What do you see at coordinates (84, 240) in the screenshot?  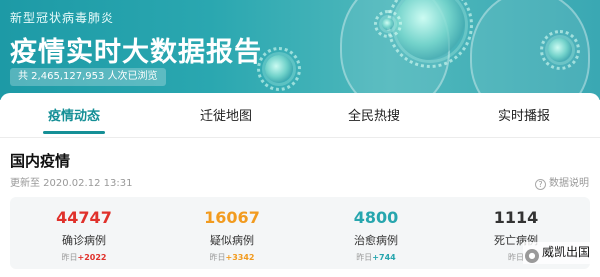 I see `stat-label: 确诊病例` at bounding box center [84, 240].